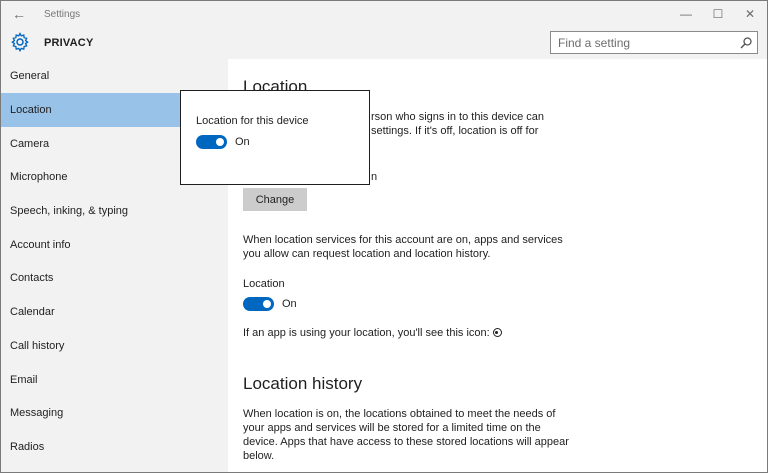 This screenshot has width=768, height=473. What do you see at coordinates (746, 43) in the screenshot?
I see `search-icon` at bounding box center [746, 43].